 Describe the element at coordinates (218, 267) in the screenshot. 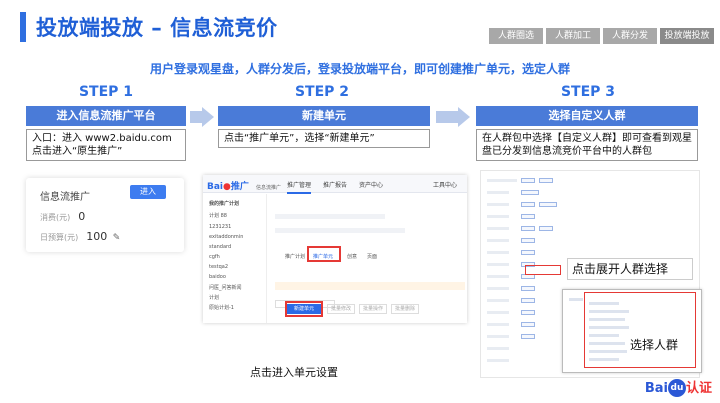

I see `sidebar-item: testqa2` at that location.